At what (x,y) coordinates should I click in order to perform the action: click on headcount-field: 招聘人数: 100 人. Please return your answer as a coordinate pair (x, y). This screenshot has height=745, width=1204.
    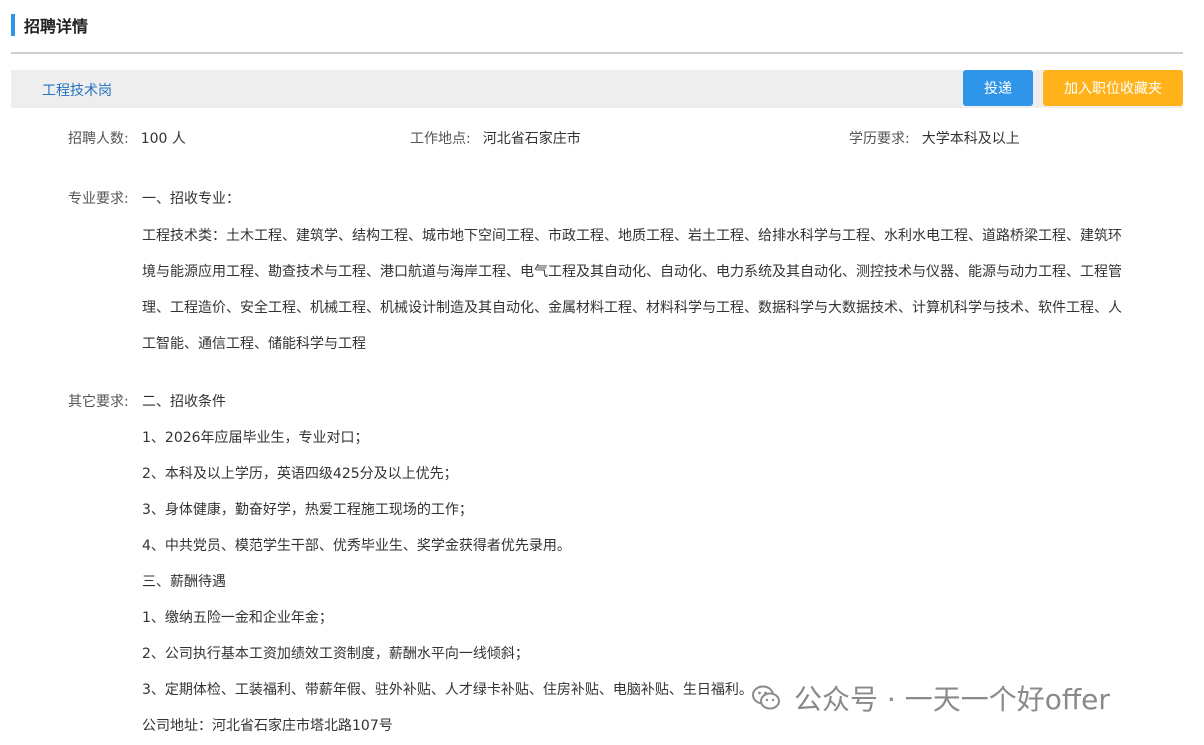
    Looking at the image, I should click on (127, 138).